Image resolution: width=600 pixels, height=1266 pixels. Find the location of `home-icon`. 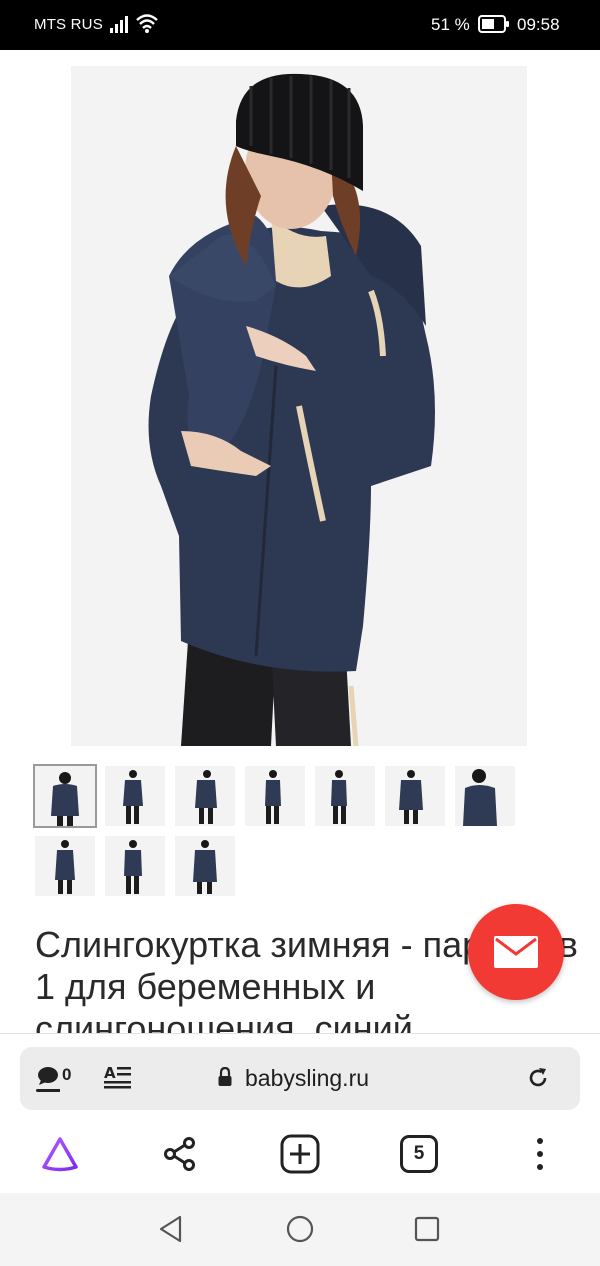

home-icon is located at coordinates (300, 1229).